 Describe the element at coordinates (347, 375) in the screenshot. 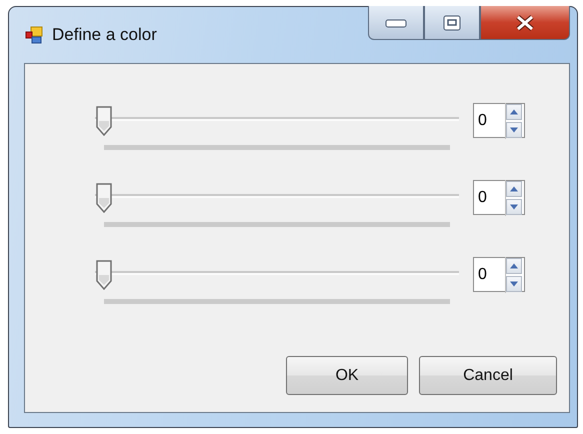

I see `ok-button: OK` at that location.